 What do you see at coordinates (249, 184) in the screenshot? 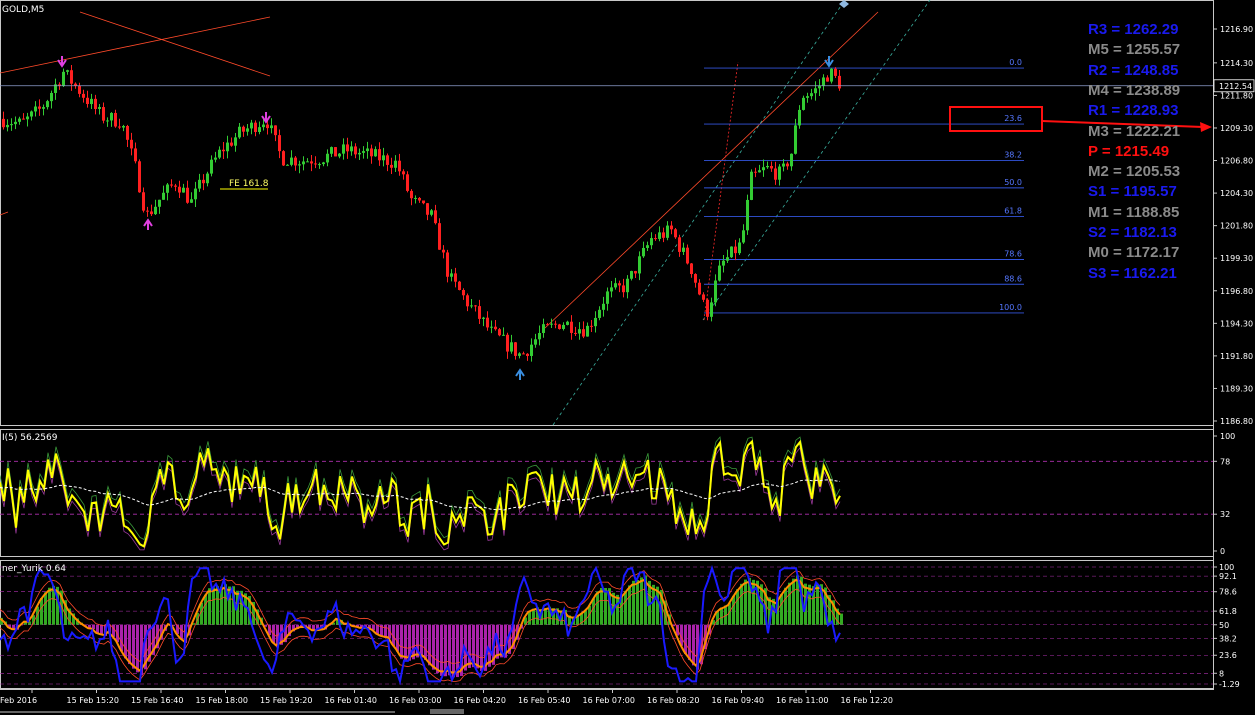
I see `fe-label: FE 161.8` at bounding box center [249, 184].